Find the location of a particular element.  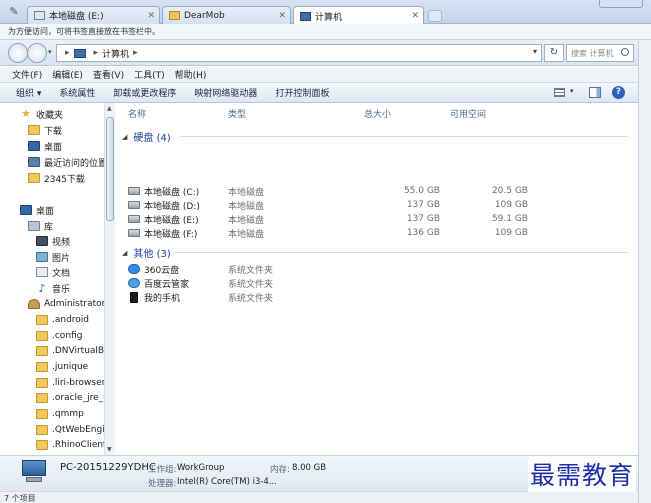

menu-tools: 工具(T) is located at coordinates (149, 74).